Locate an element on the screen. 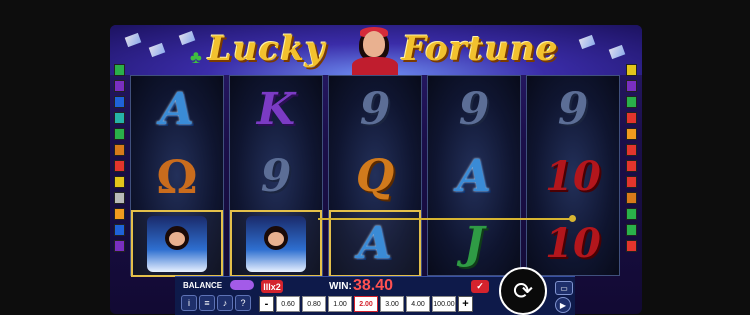  reel-symbol: 10 is located at coordinates (573, 176).